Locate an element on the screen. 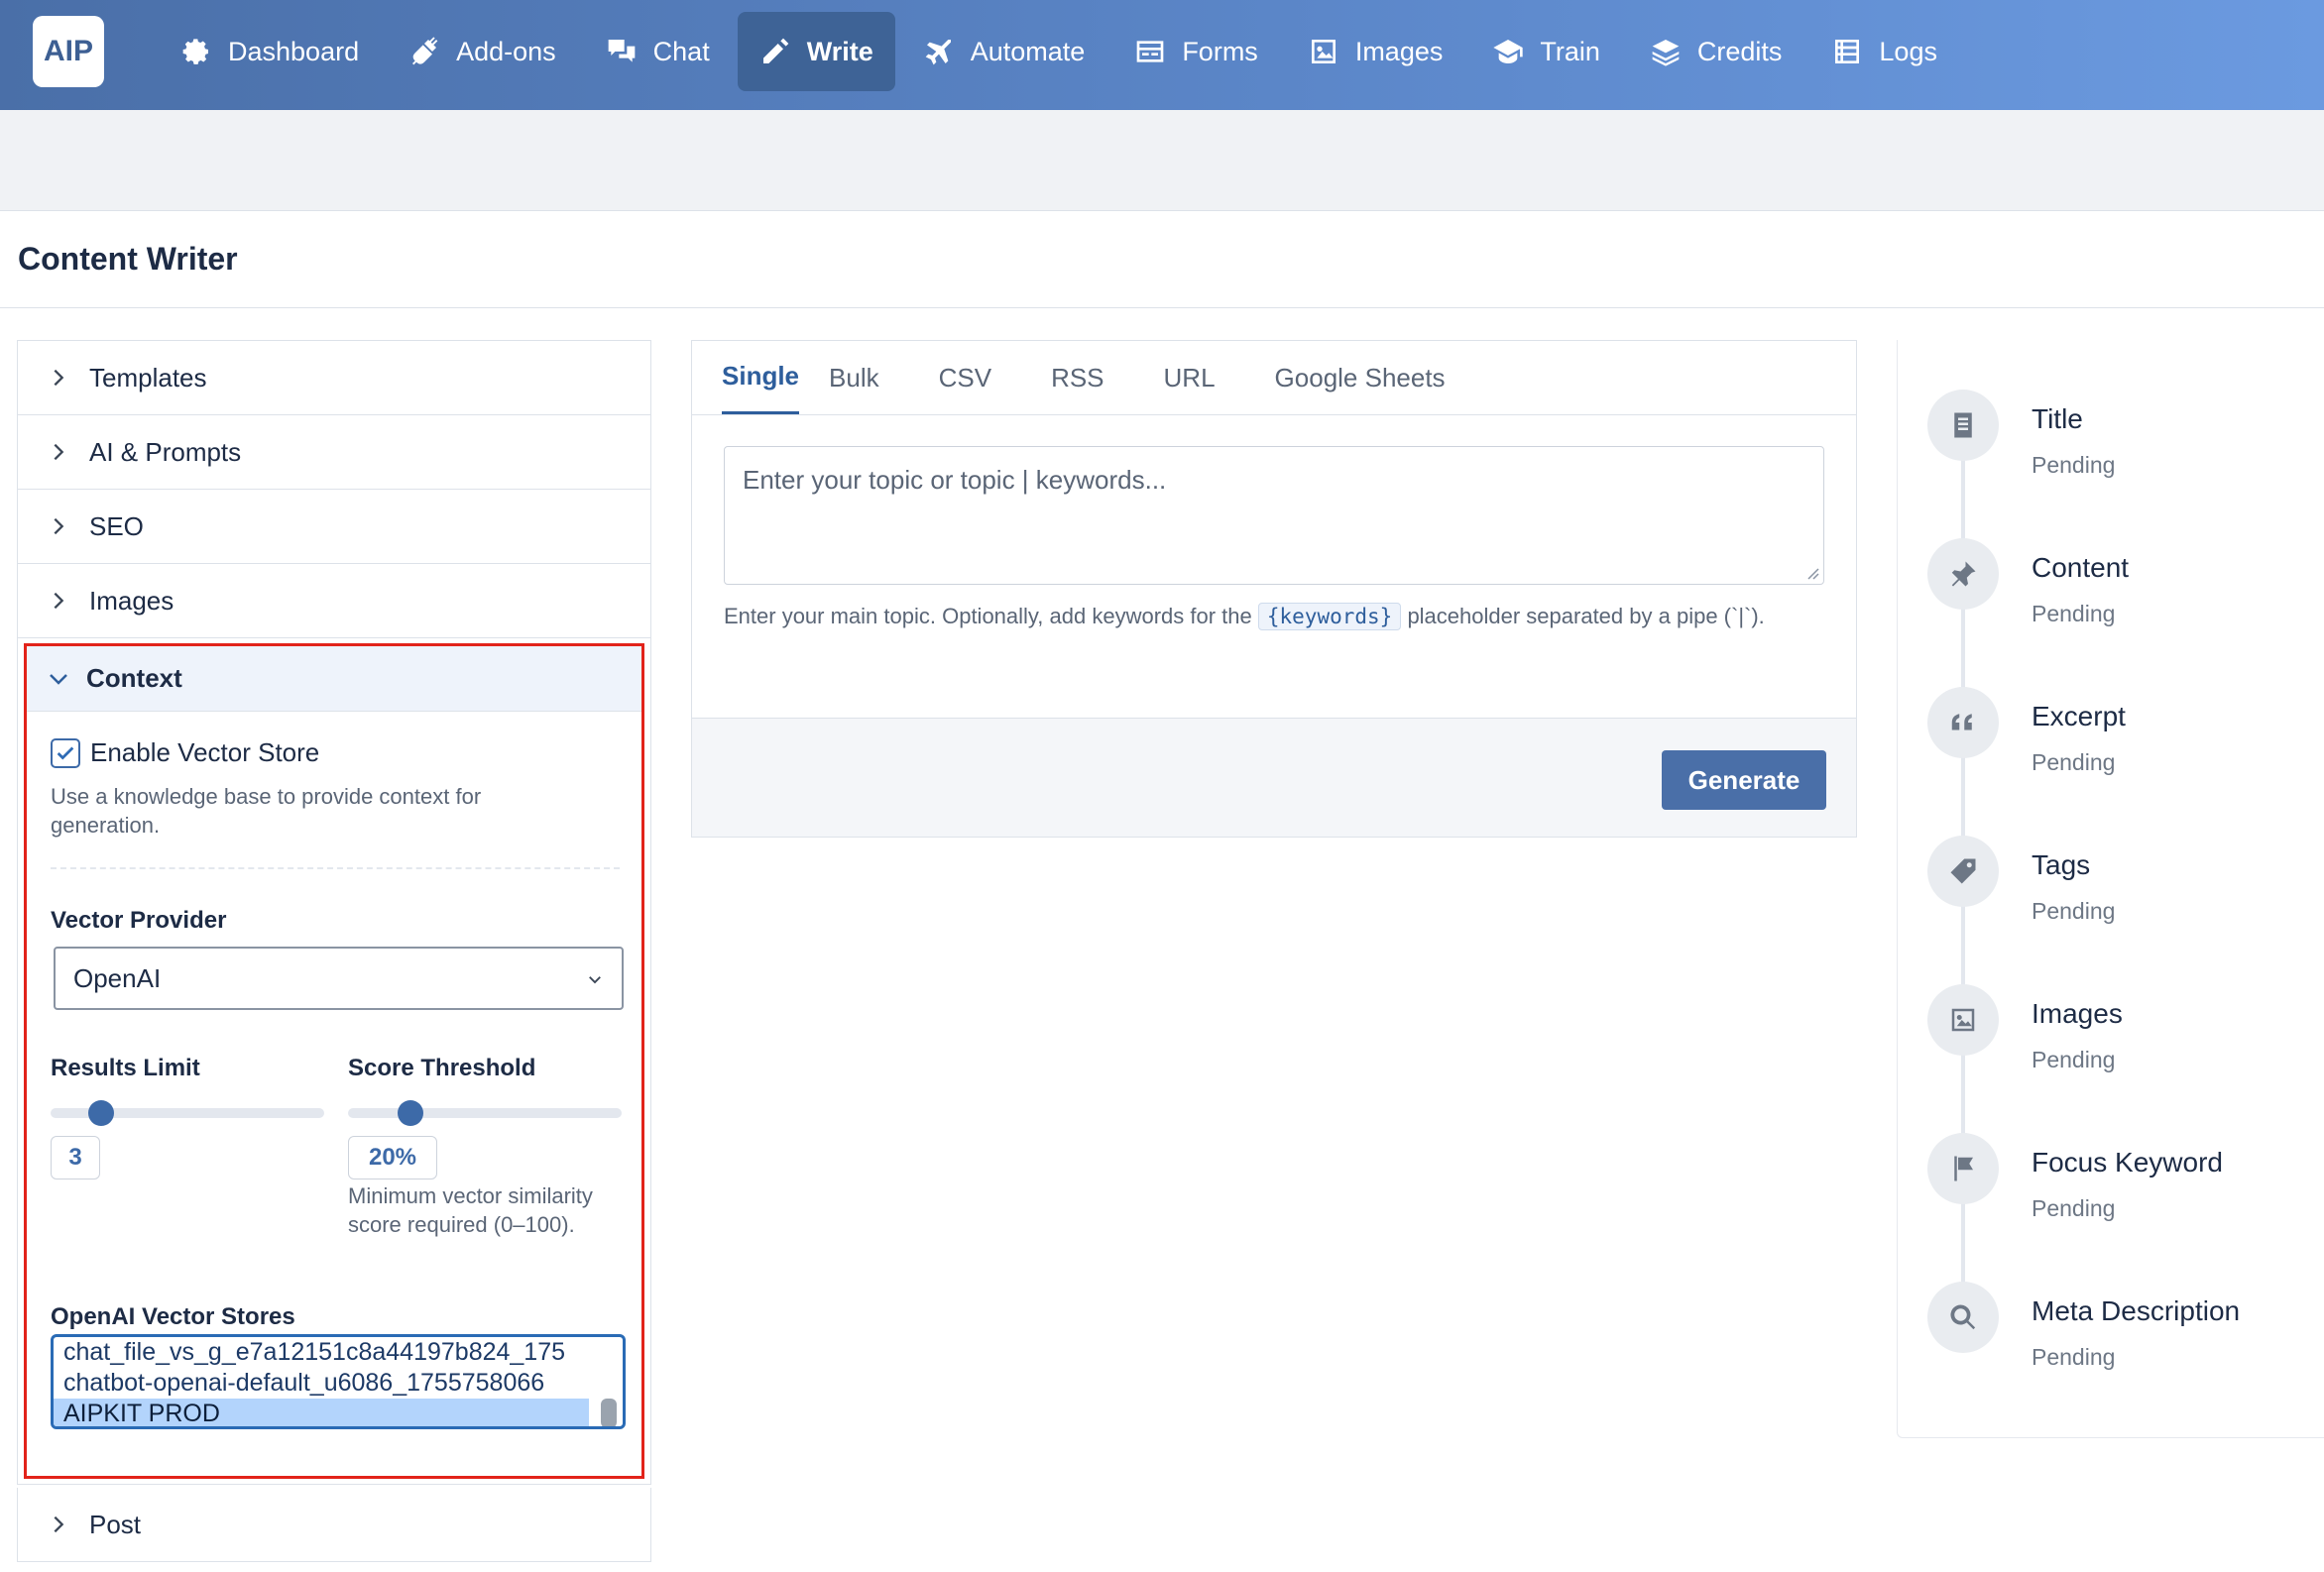 Image resolution: width=2324 pixels, height=1572 pixels. header-band is located at coordinates (1162, 161).